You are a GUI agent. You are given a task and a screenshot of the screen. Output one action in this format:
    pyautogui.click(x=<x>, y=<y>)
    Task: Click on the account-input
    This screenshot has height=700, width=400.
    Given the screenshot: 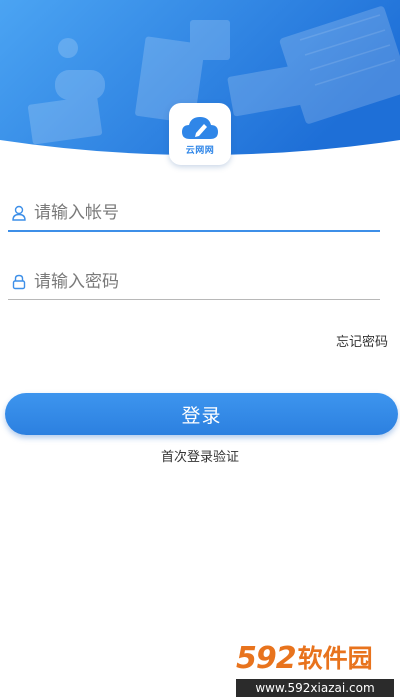 What is the action you would take?
    pyautogui.click(x=194, y=213)
    